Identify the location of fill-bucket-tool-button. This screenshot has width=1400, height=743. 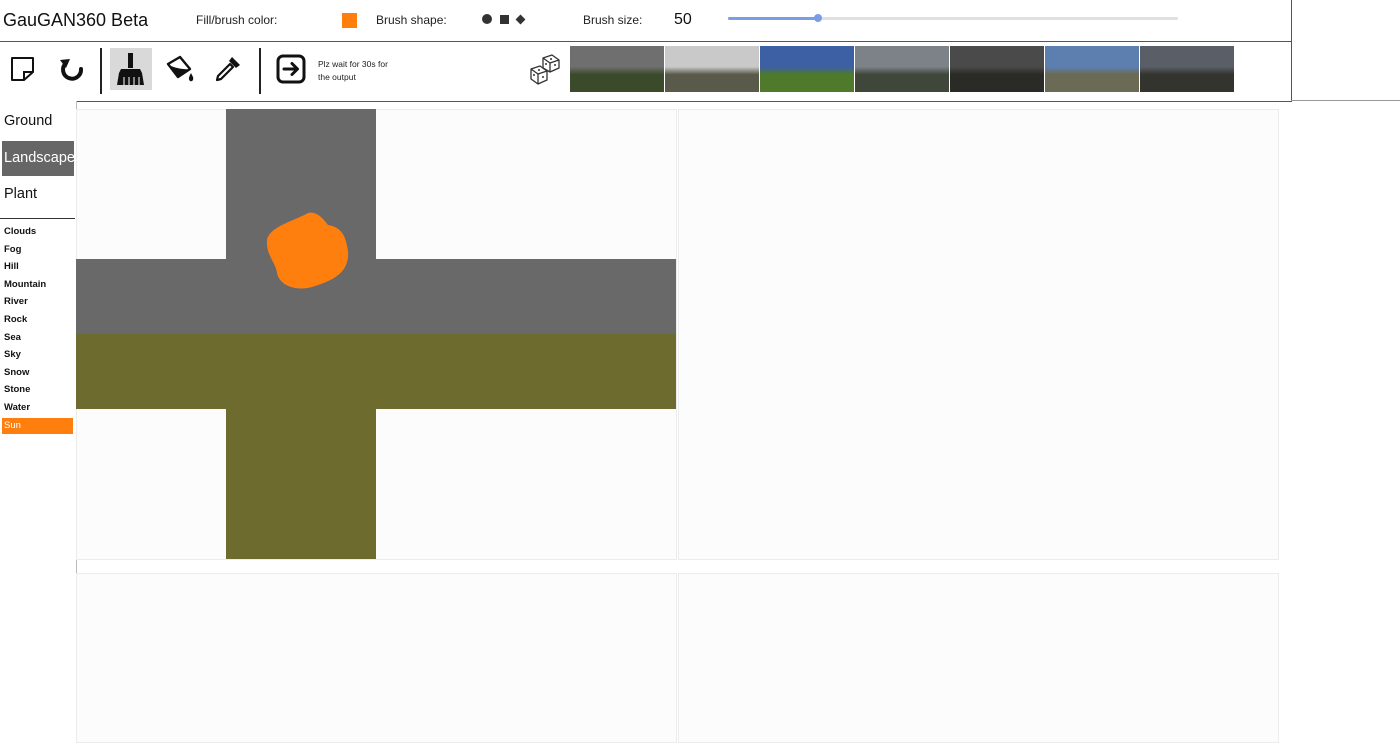
(180, 69).